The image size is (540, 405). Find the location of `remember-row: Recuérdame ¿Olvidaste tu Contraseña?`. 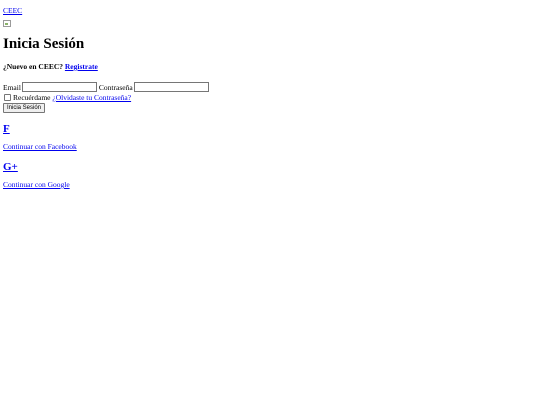

remember-row: Recuérdame ¿Olvidaste tu Contraseña? is located at coordinates (271, 97).